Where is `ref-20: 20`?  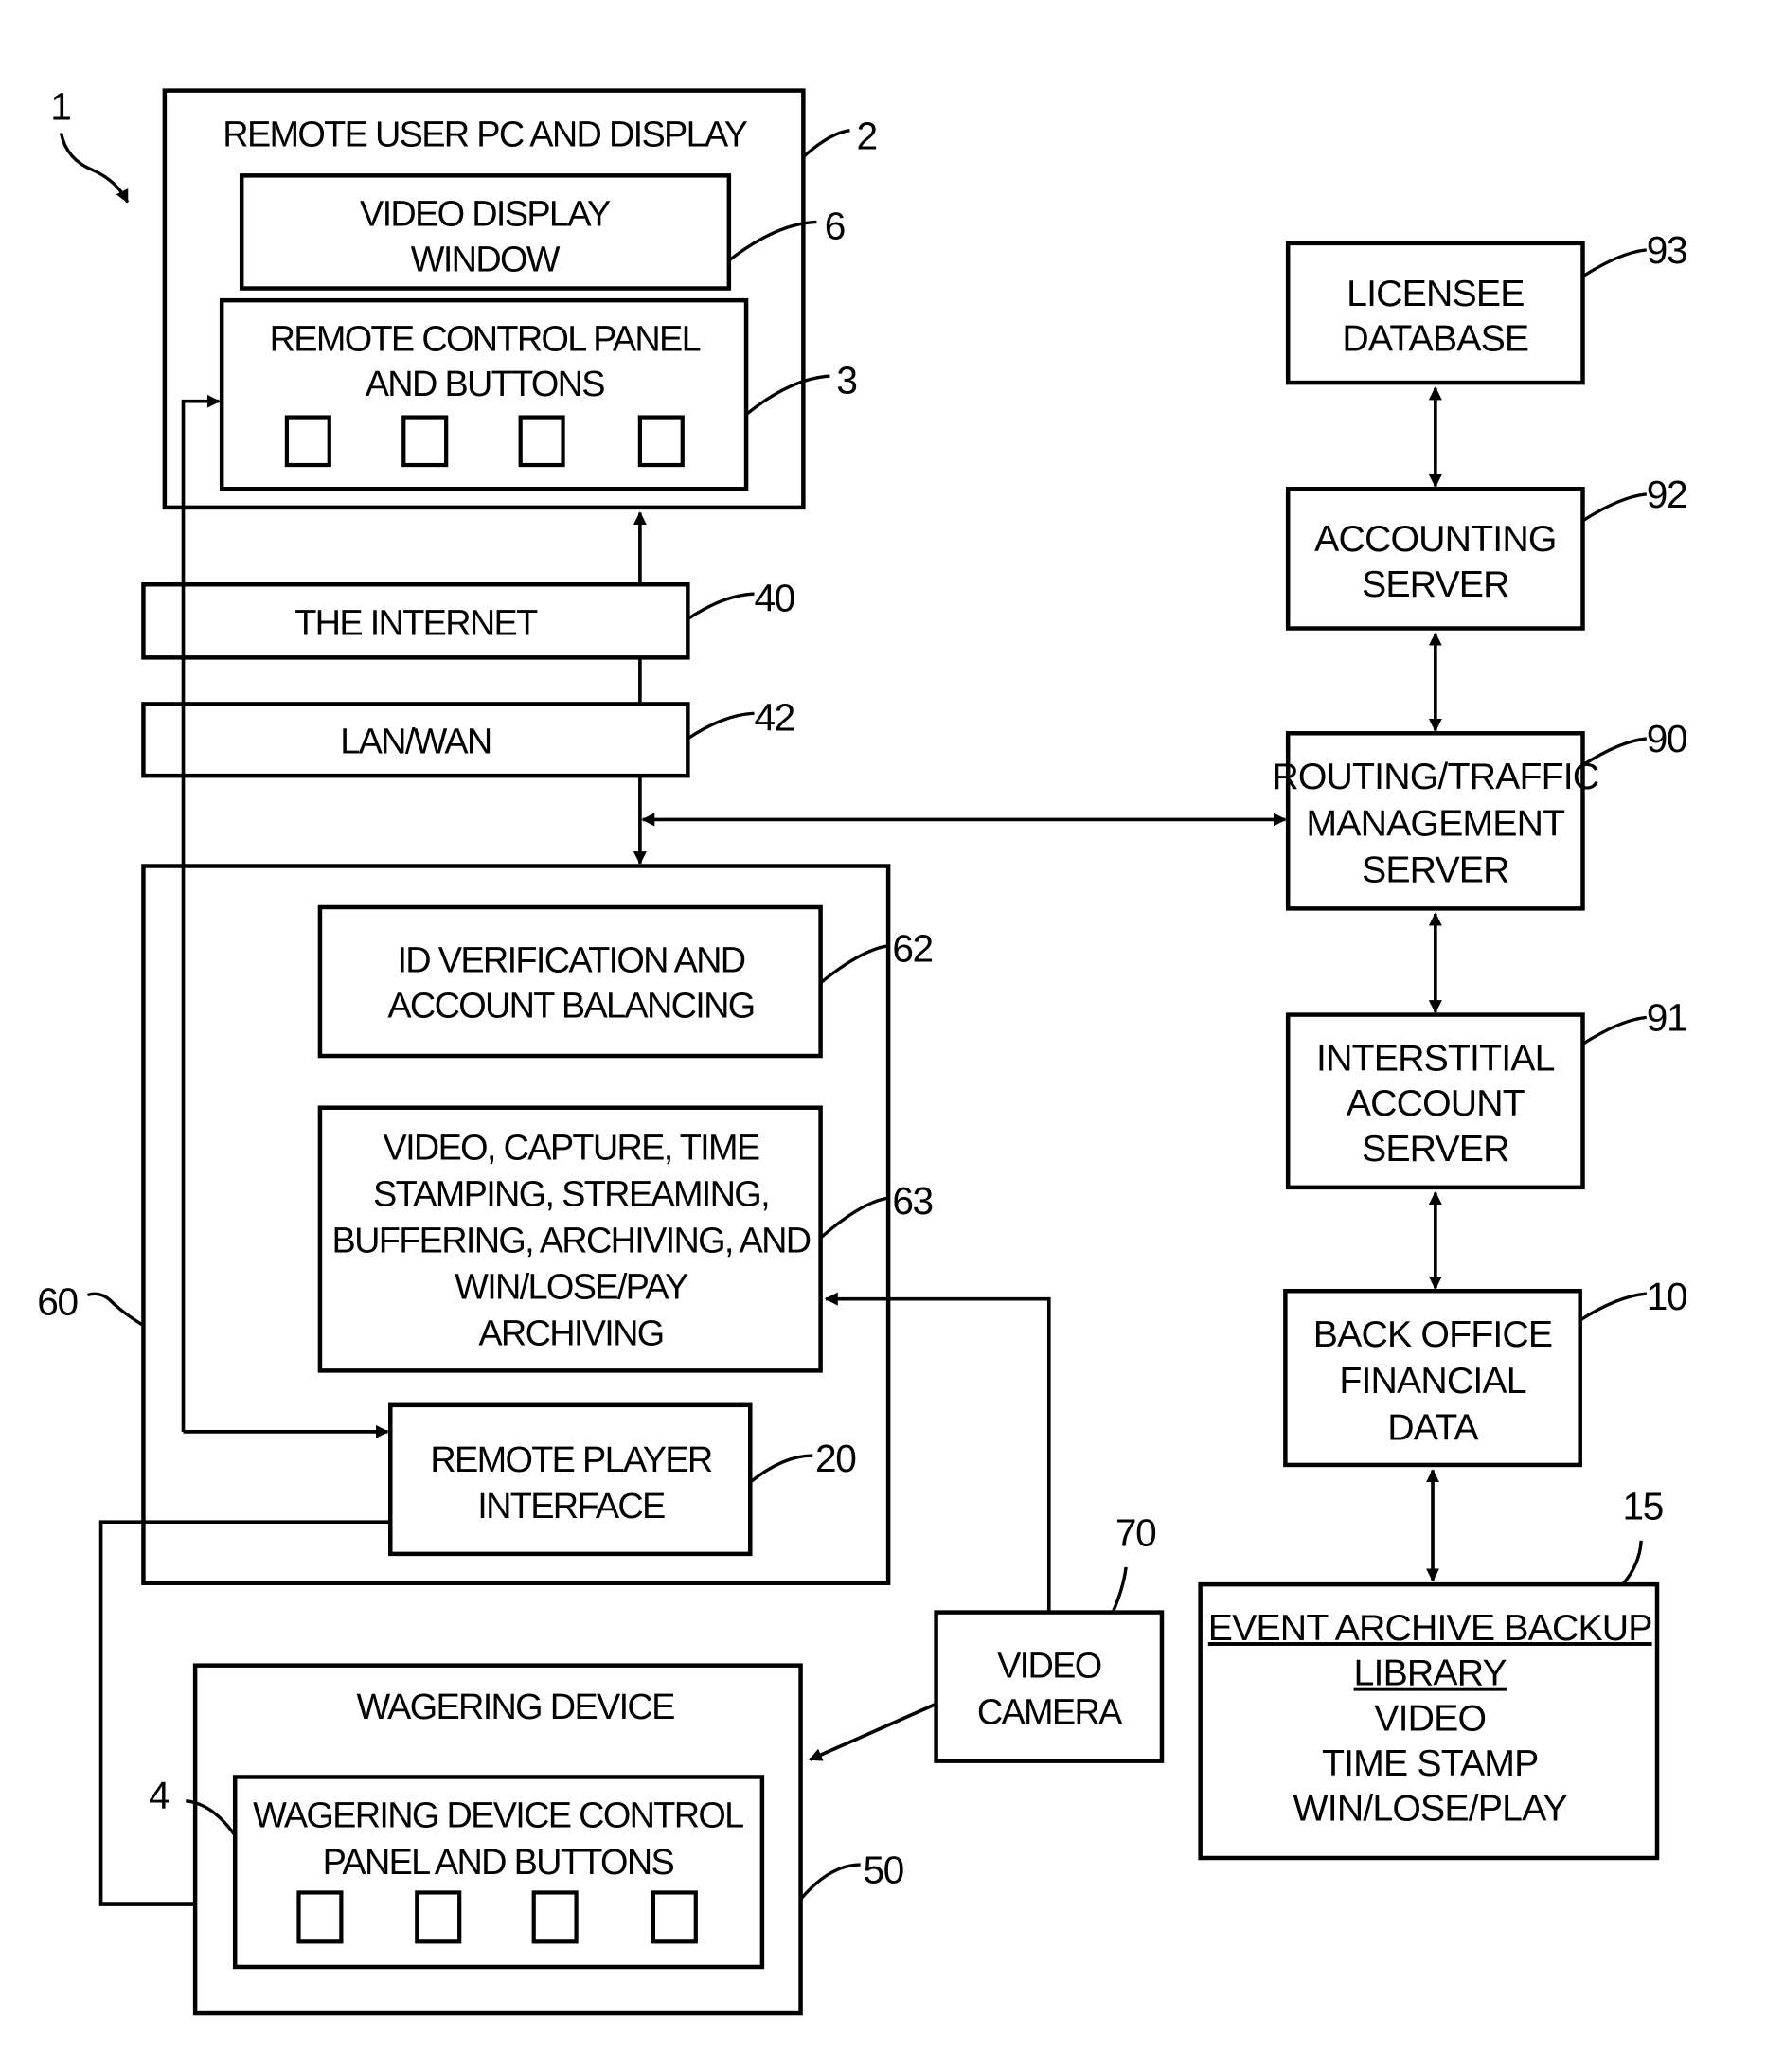
ref-20: 20 is located at coordinates (836, 1458).